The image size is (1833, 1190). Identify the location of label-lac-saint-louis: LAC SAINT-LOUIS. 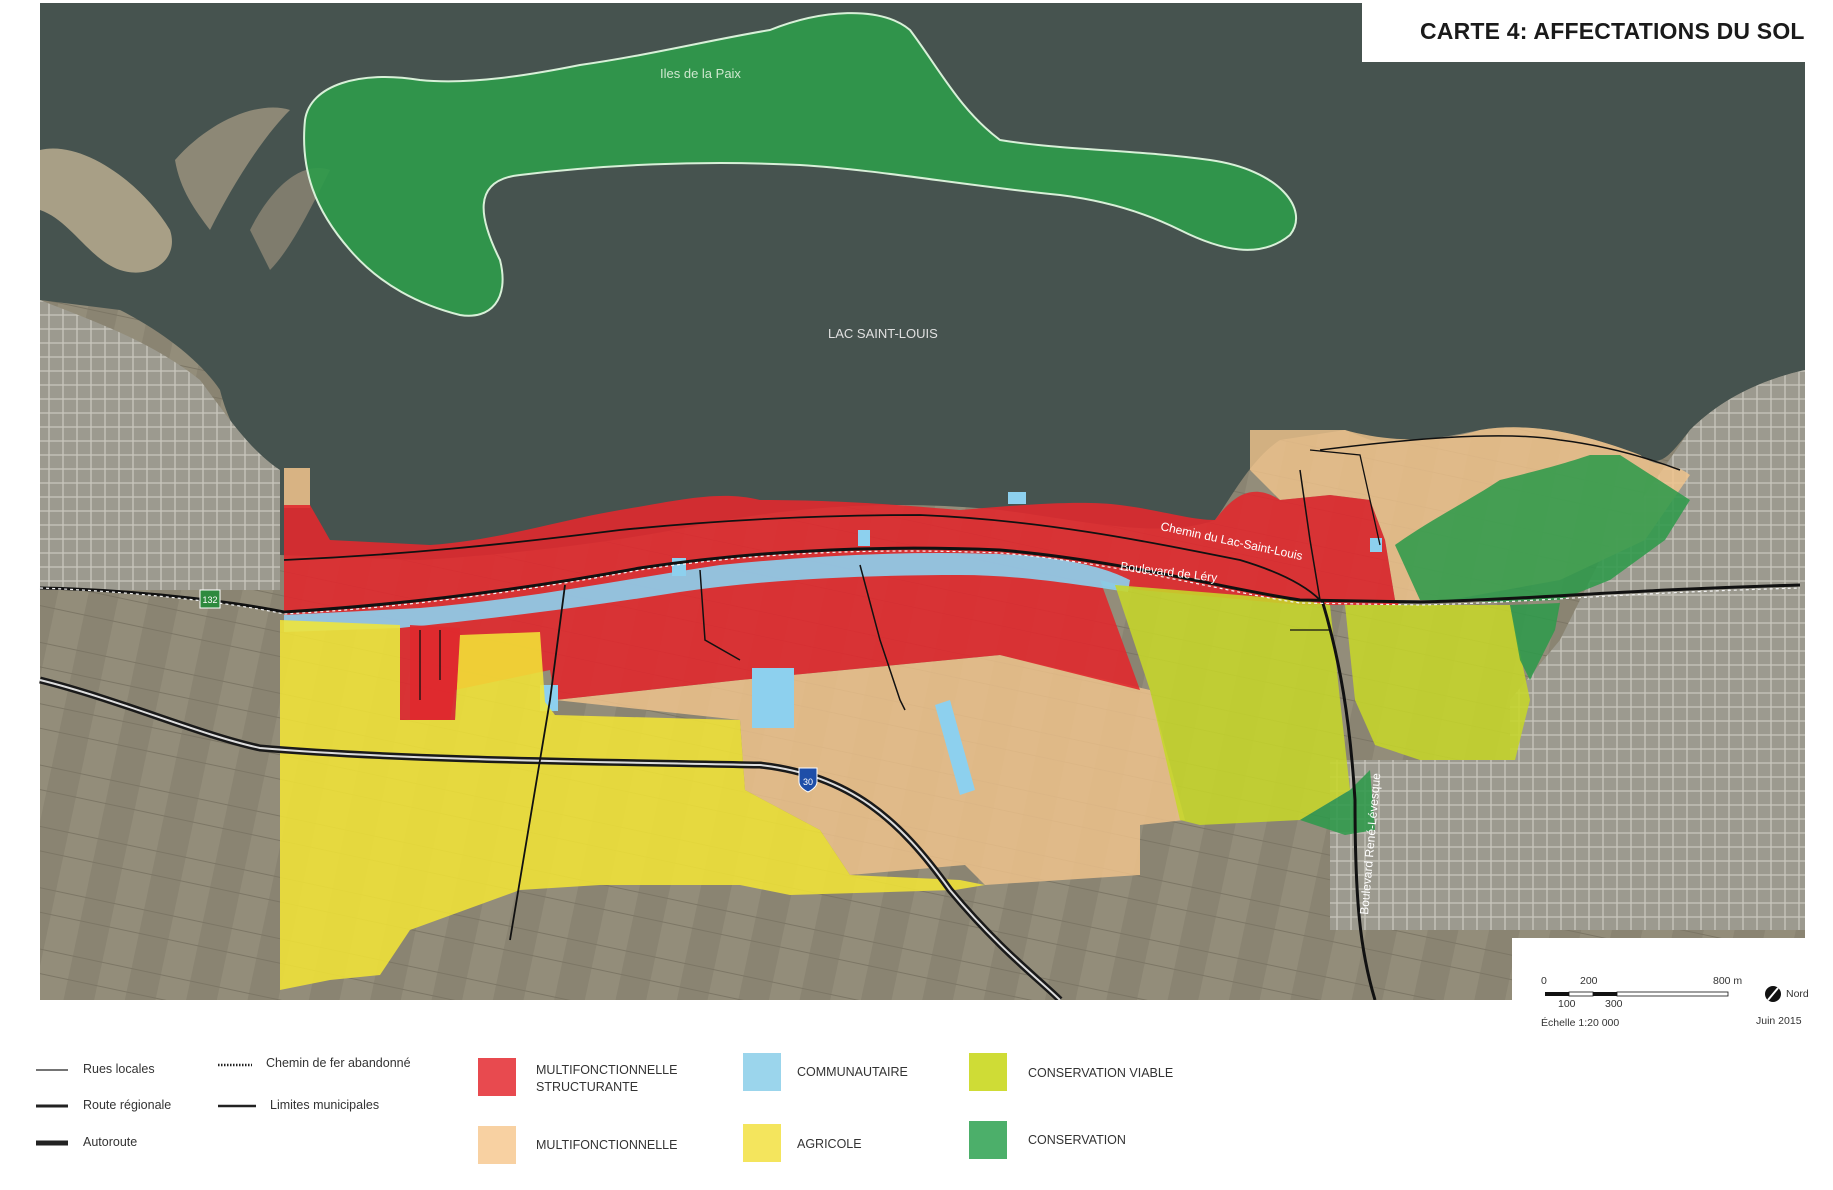
(883, 333).